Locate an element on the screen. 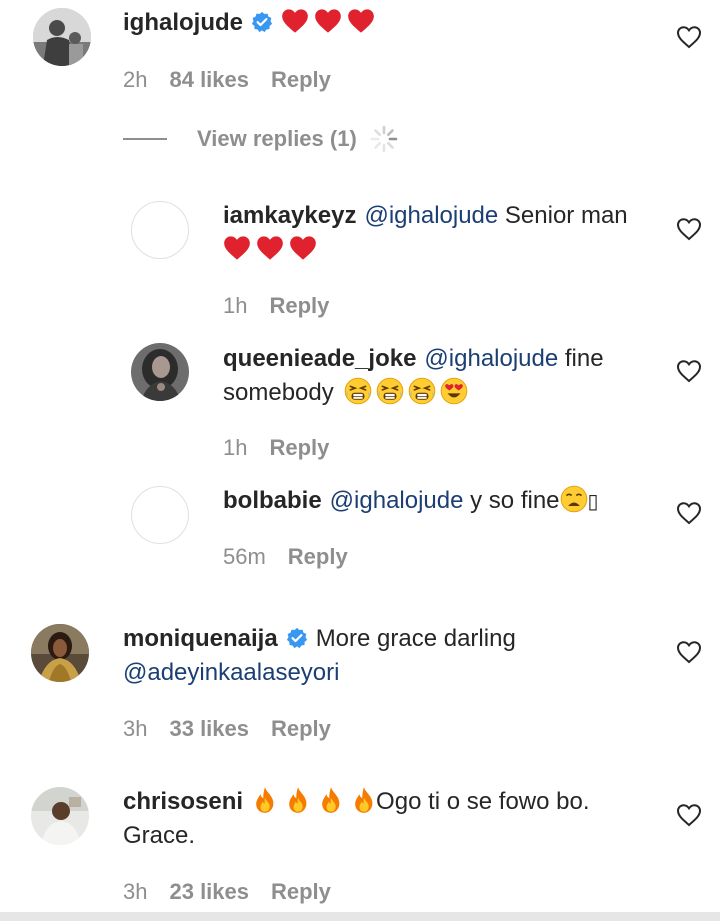 This screenshot has width=720, height=921. bottom-edge-bar is located at coordinates (360, 916).